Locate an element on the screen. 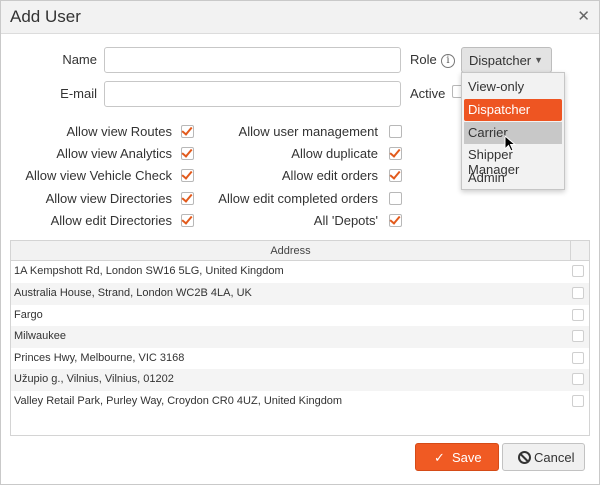 The image size is (600, 485). chevron-down-icon: ▼ is located at coordinates (538, 60).